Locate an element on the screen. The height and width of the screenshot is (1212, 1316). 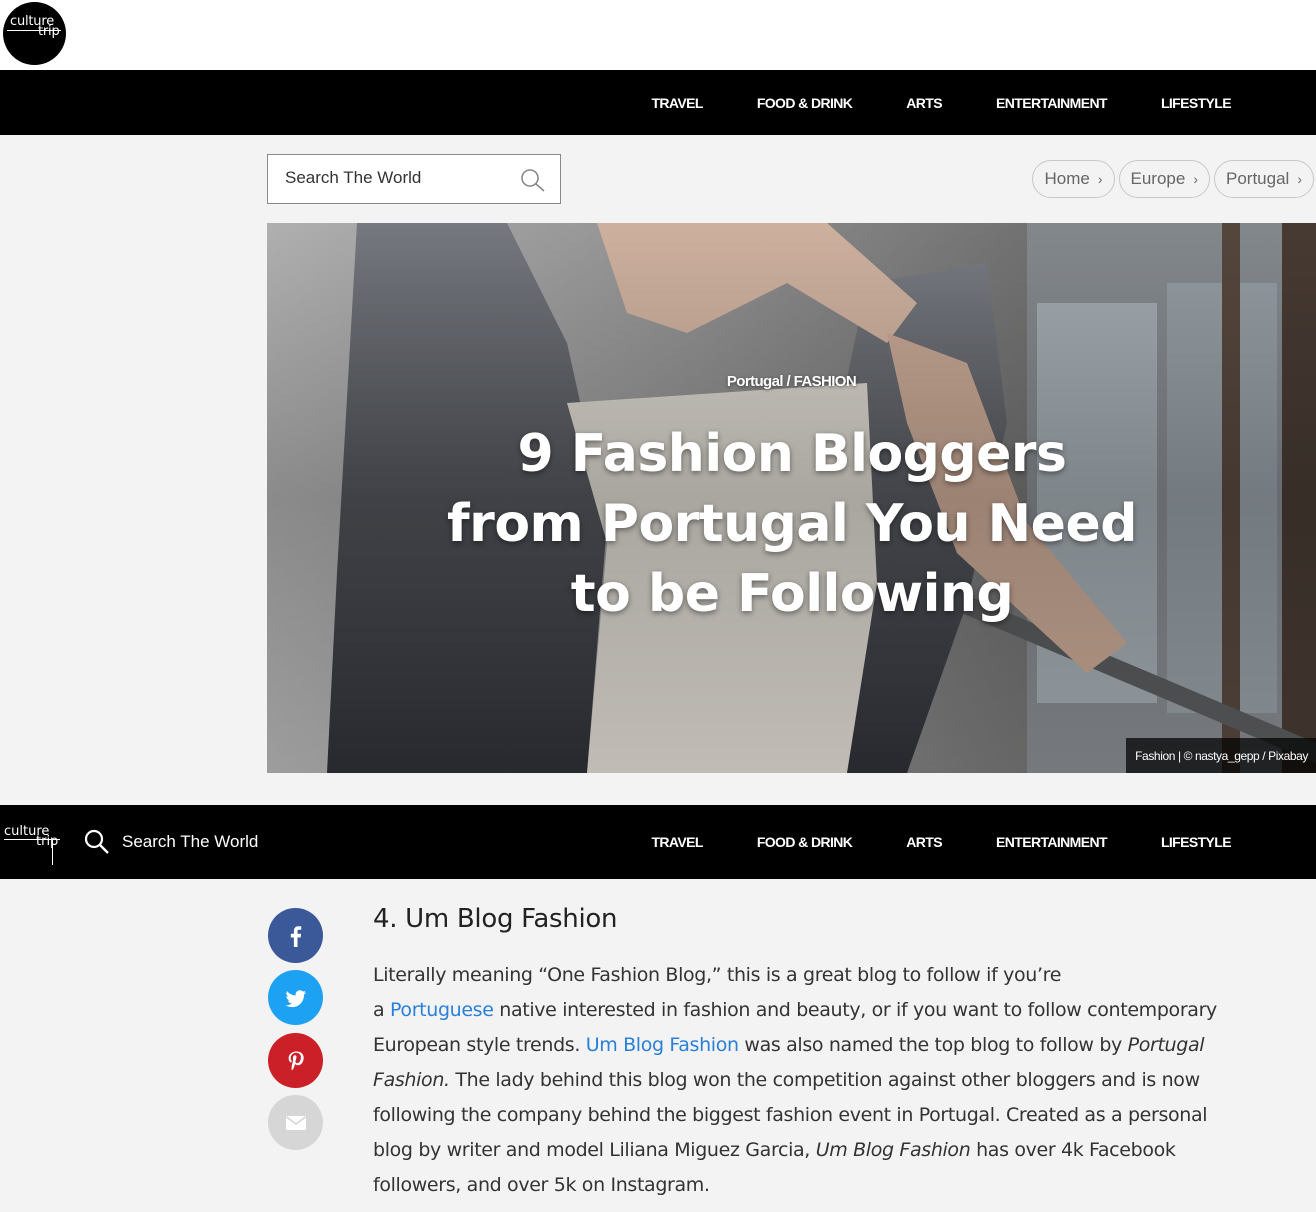
twitter-icon is located at coordinates (295, 998).